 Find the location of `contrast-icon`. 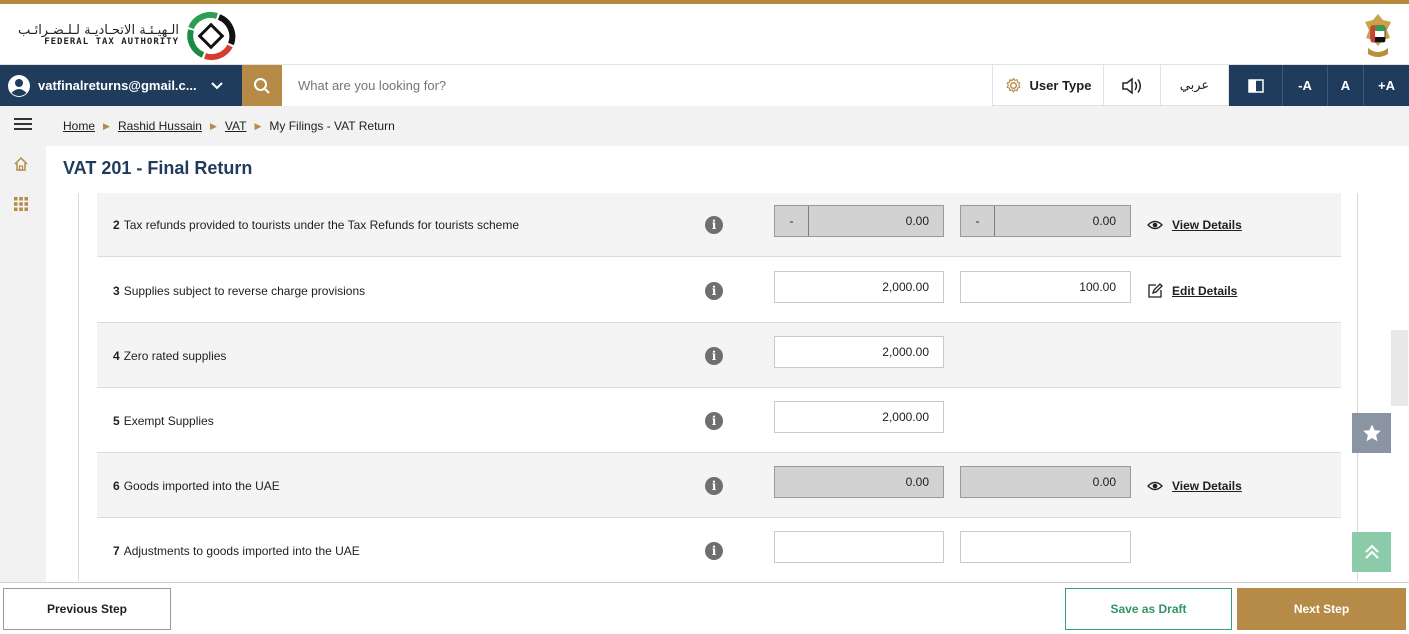

contrast-icon is located at coordinates (1255, 85).